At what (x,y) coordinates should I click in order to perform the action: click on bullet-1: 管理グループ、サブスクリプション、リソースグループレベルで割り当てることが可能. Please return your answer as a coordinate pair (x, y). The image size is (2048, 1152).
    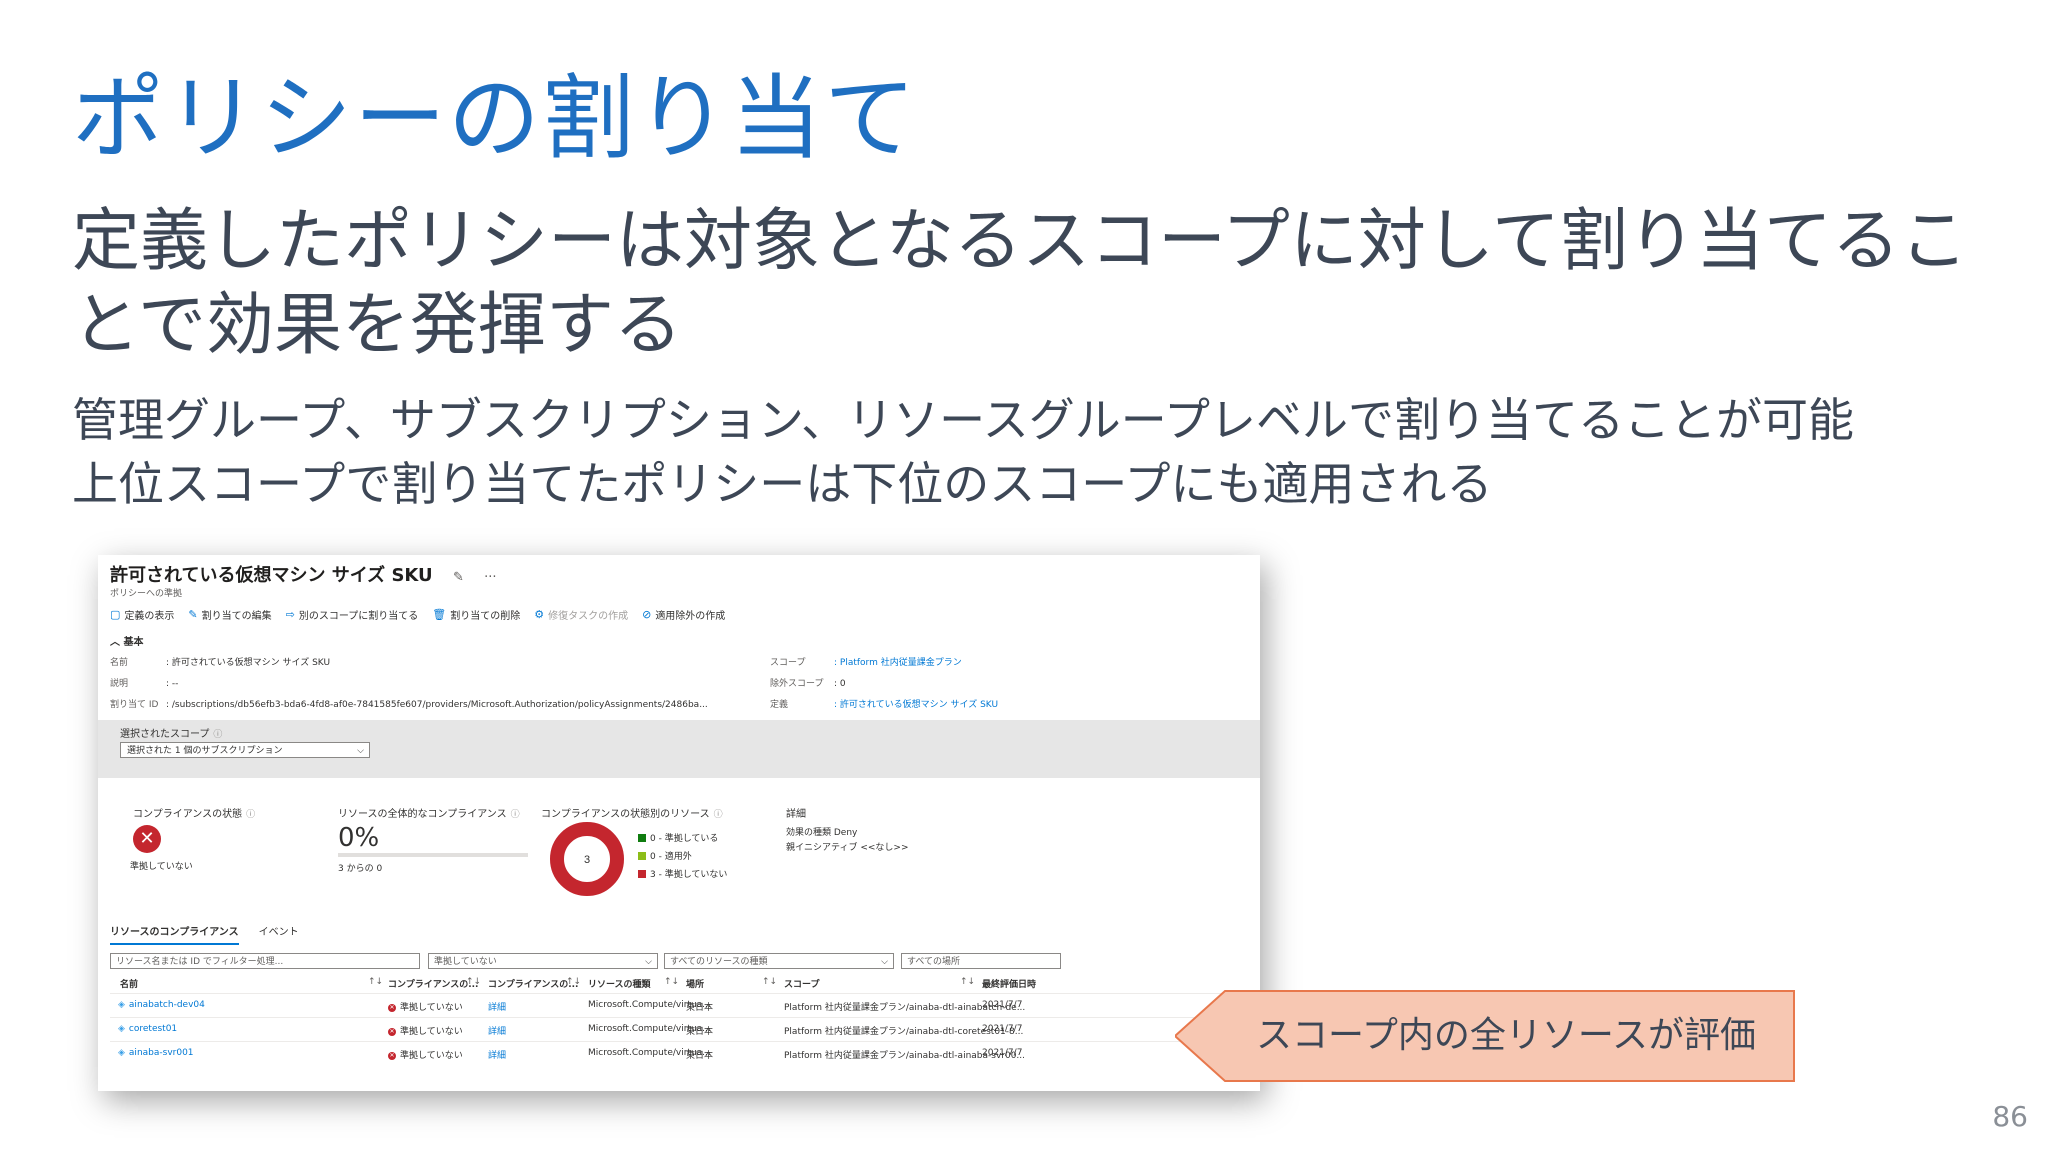
    Looking at the image, I should click on (963, 420).